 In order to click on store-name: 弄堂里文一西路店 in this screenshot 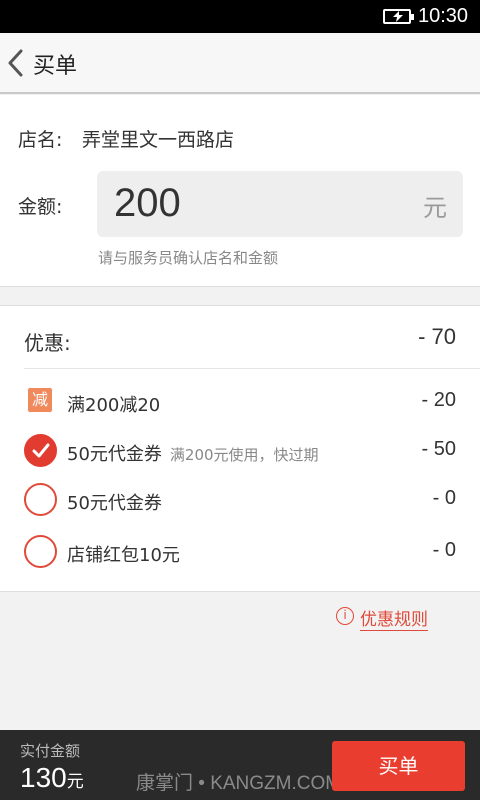, I will do `click(158, 140)`.